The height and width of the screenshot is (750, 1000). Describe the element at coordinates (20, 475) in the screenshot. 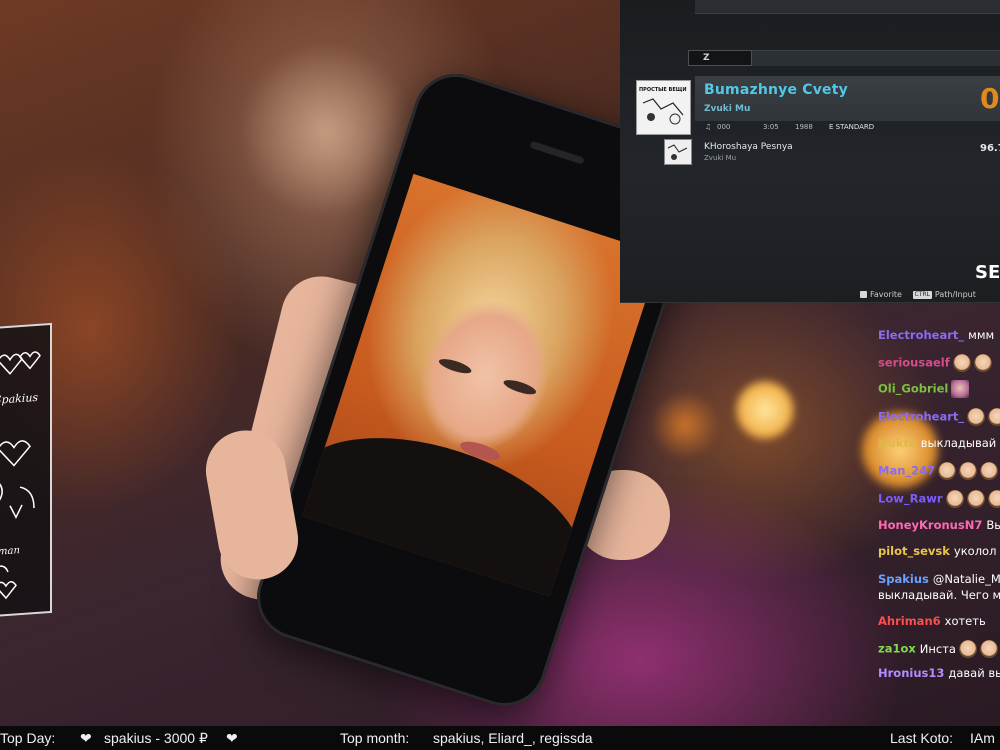

I see `doodle-drawing` at that location.